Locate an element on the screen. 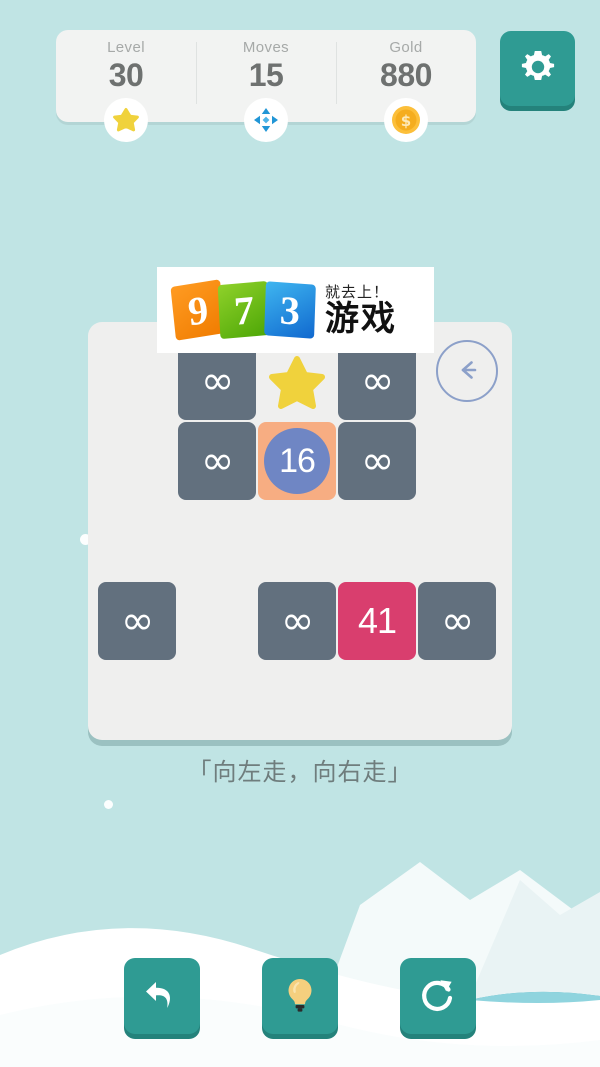 This screenshot has width=600, height=1067. snow-particle is located at coordinates (108, 804).